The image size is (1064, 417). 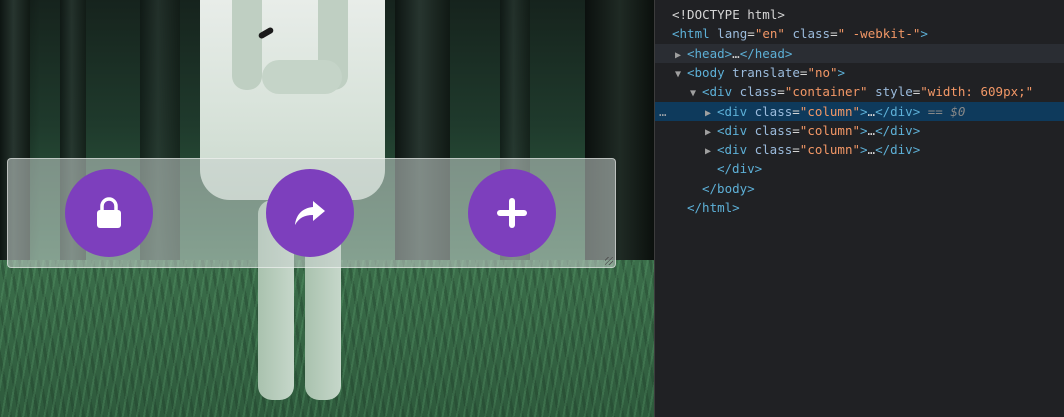 What do you see at coordinates (826, 92) in the screenshot?
I see `dom-token: "container"` at bounding box center [826, 92].